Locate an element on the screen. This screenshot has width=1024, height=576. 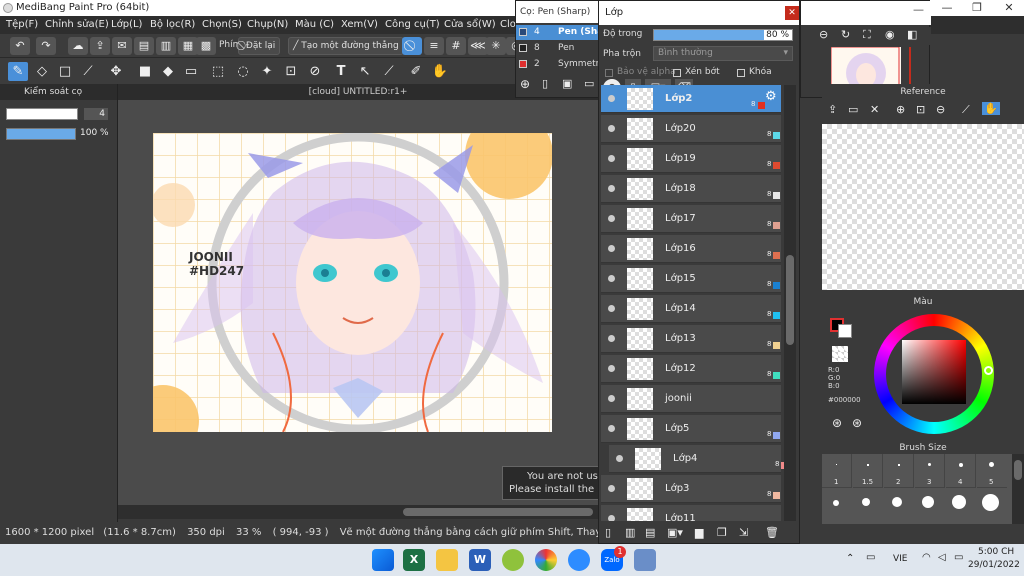
layer-row: Lớp5 8 is located at coordinates (691, 429).